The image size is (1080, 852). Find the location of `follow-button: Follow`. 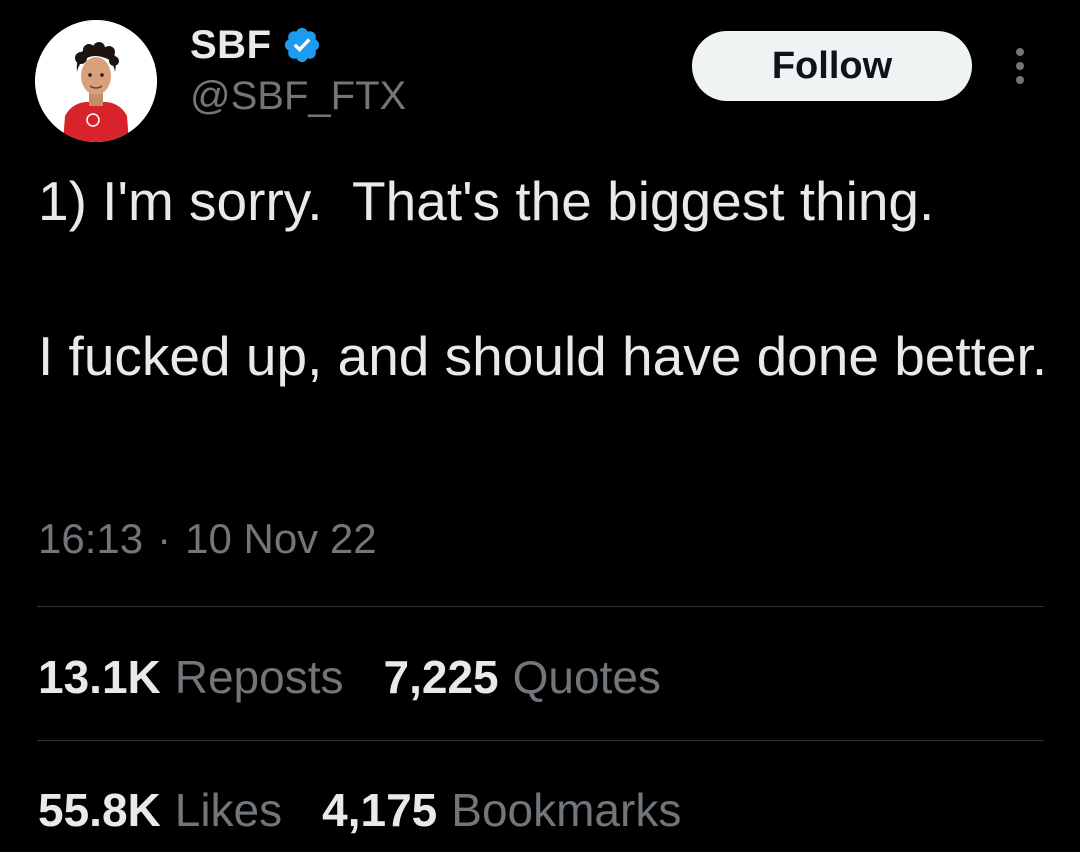

follow-button: Follow is located at coordinates (832, 66).